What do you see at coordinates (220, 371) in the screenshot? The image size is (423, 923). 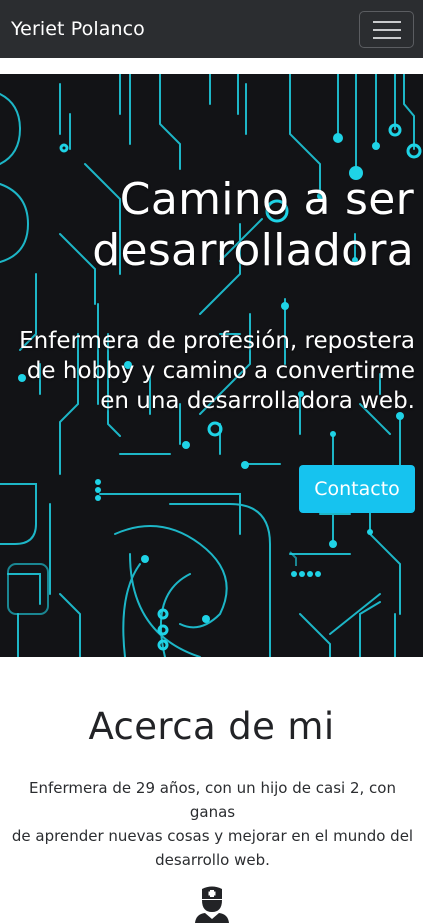 I see `hero-subtitle-line: de hobby y camino a convertirme` at bounding box center [220, 371].